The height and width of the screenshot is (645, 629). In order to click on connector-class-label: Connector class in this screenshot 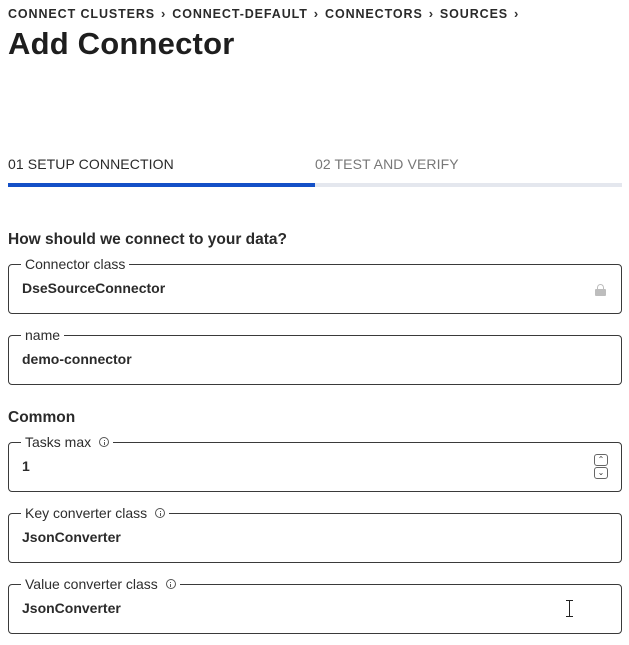, I will do `click(75, 264)`.